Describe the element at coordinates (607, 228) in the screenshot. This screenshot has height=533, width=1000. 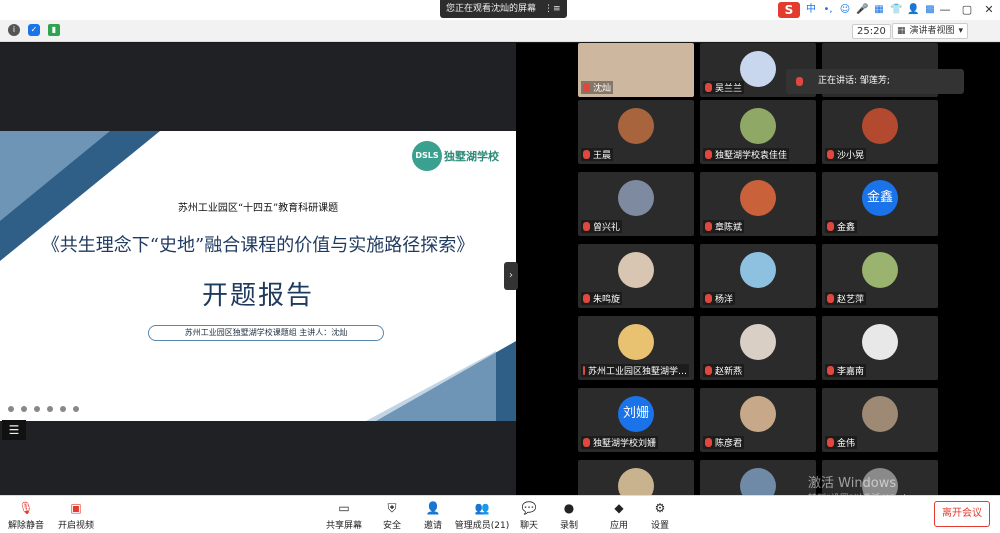
I see `participant-name-text: 曾兴礼` at that location.